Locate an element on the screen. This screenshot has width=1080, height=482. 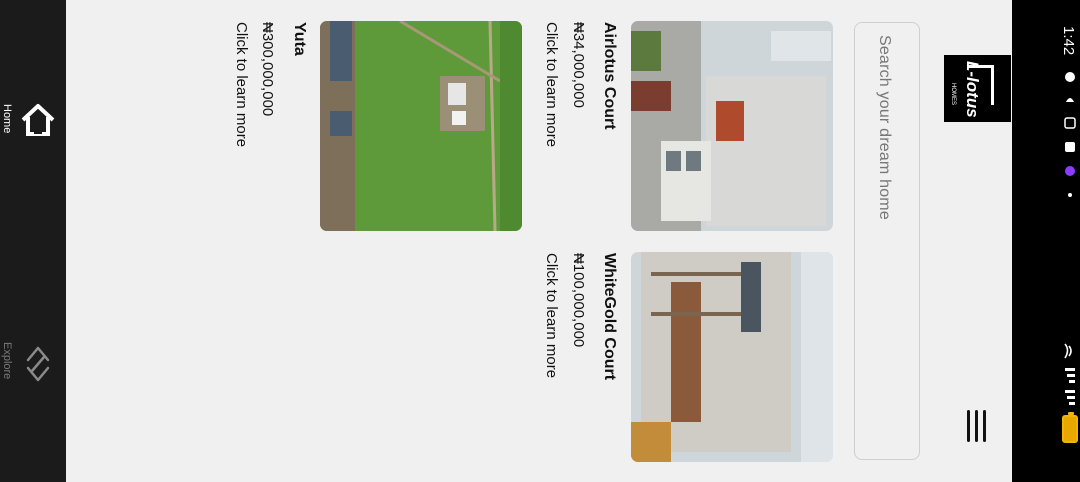
logo-text: L-lotus is located at coordinates (972, 89).